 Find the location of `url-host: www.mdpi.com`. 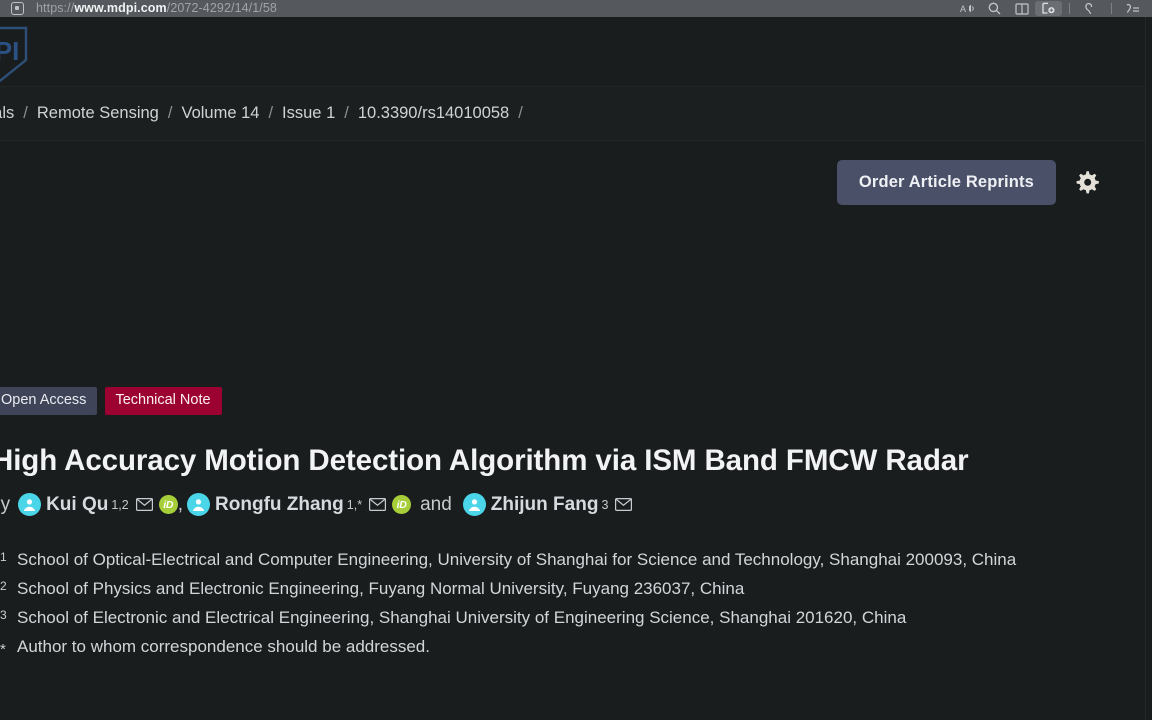

url-host: www.mdpi.com is located at coordinates (120, 8).